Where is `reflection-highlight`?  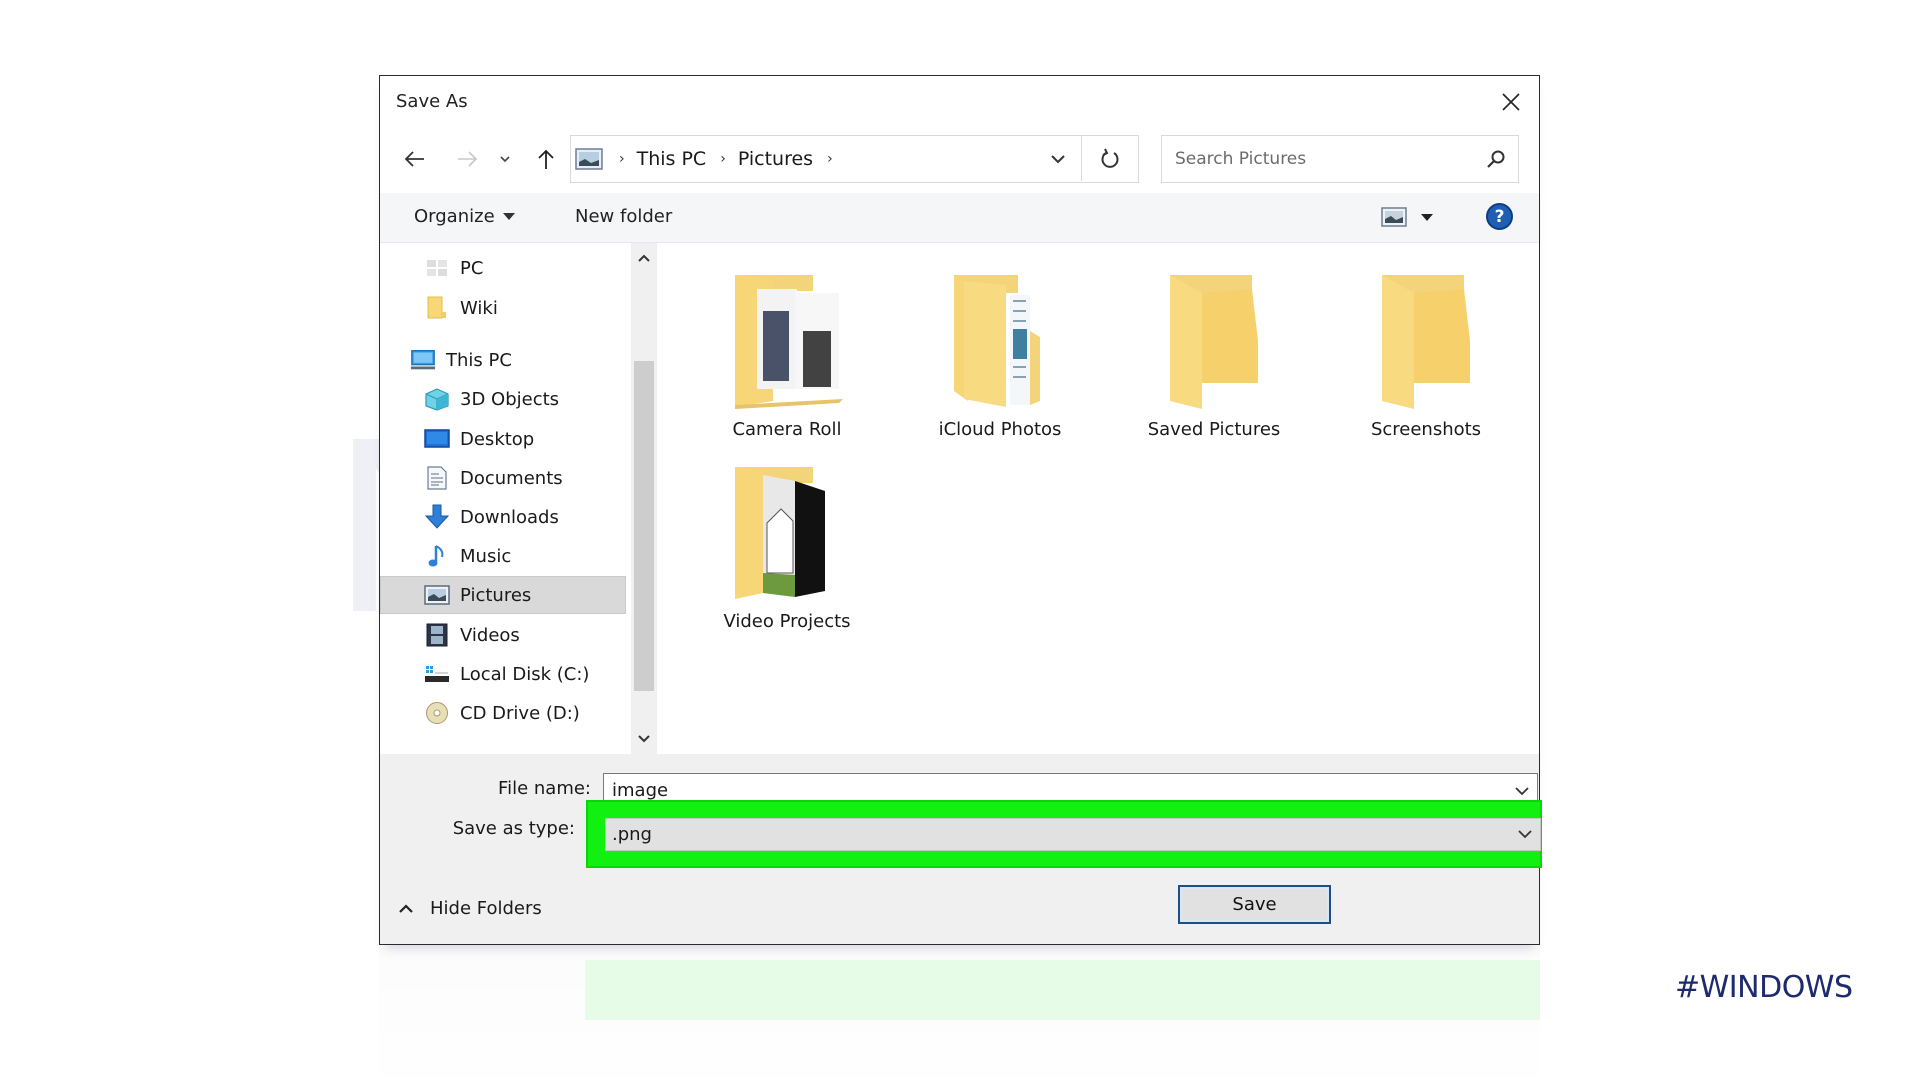
reflection-highlight is located at coordinates (1062, 990).